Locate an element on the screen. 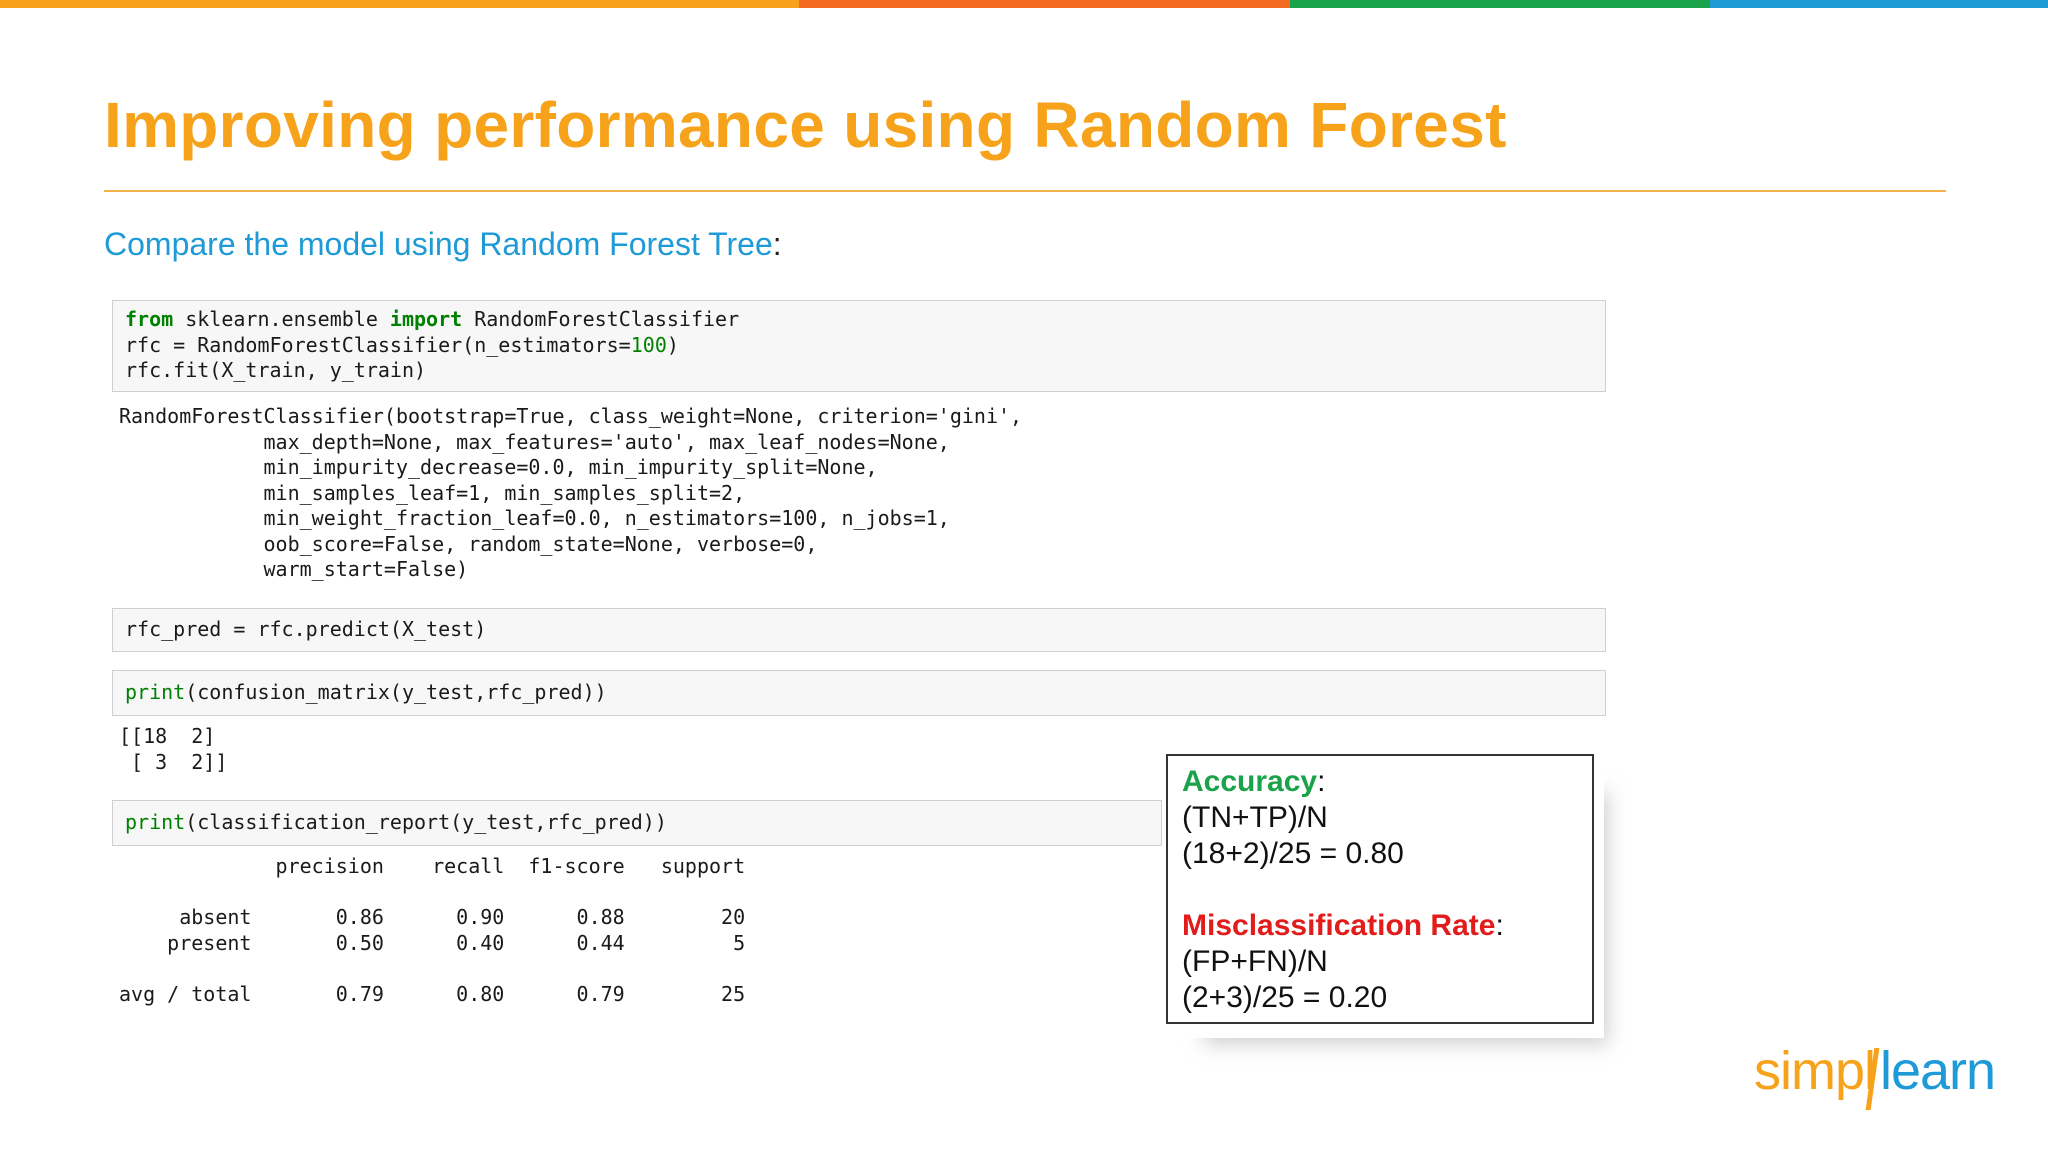  misclassification-calculation: (2+3)/25 = 0.20 is located at coordinates (1285, 997).